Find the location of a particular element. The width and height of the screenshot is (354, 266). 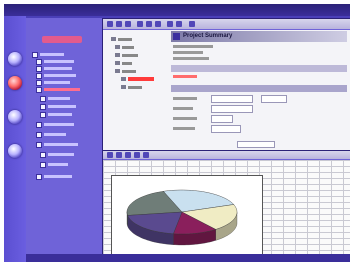

detail-title-bar: Project Summary is located at coordinates (259, 36).